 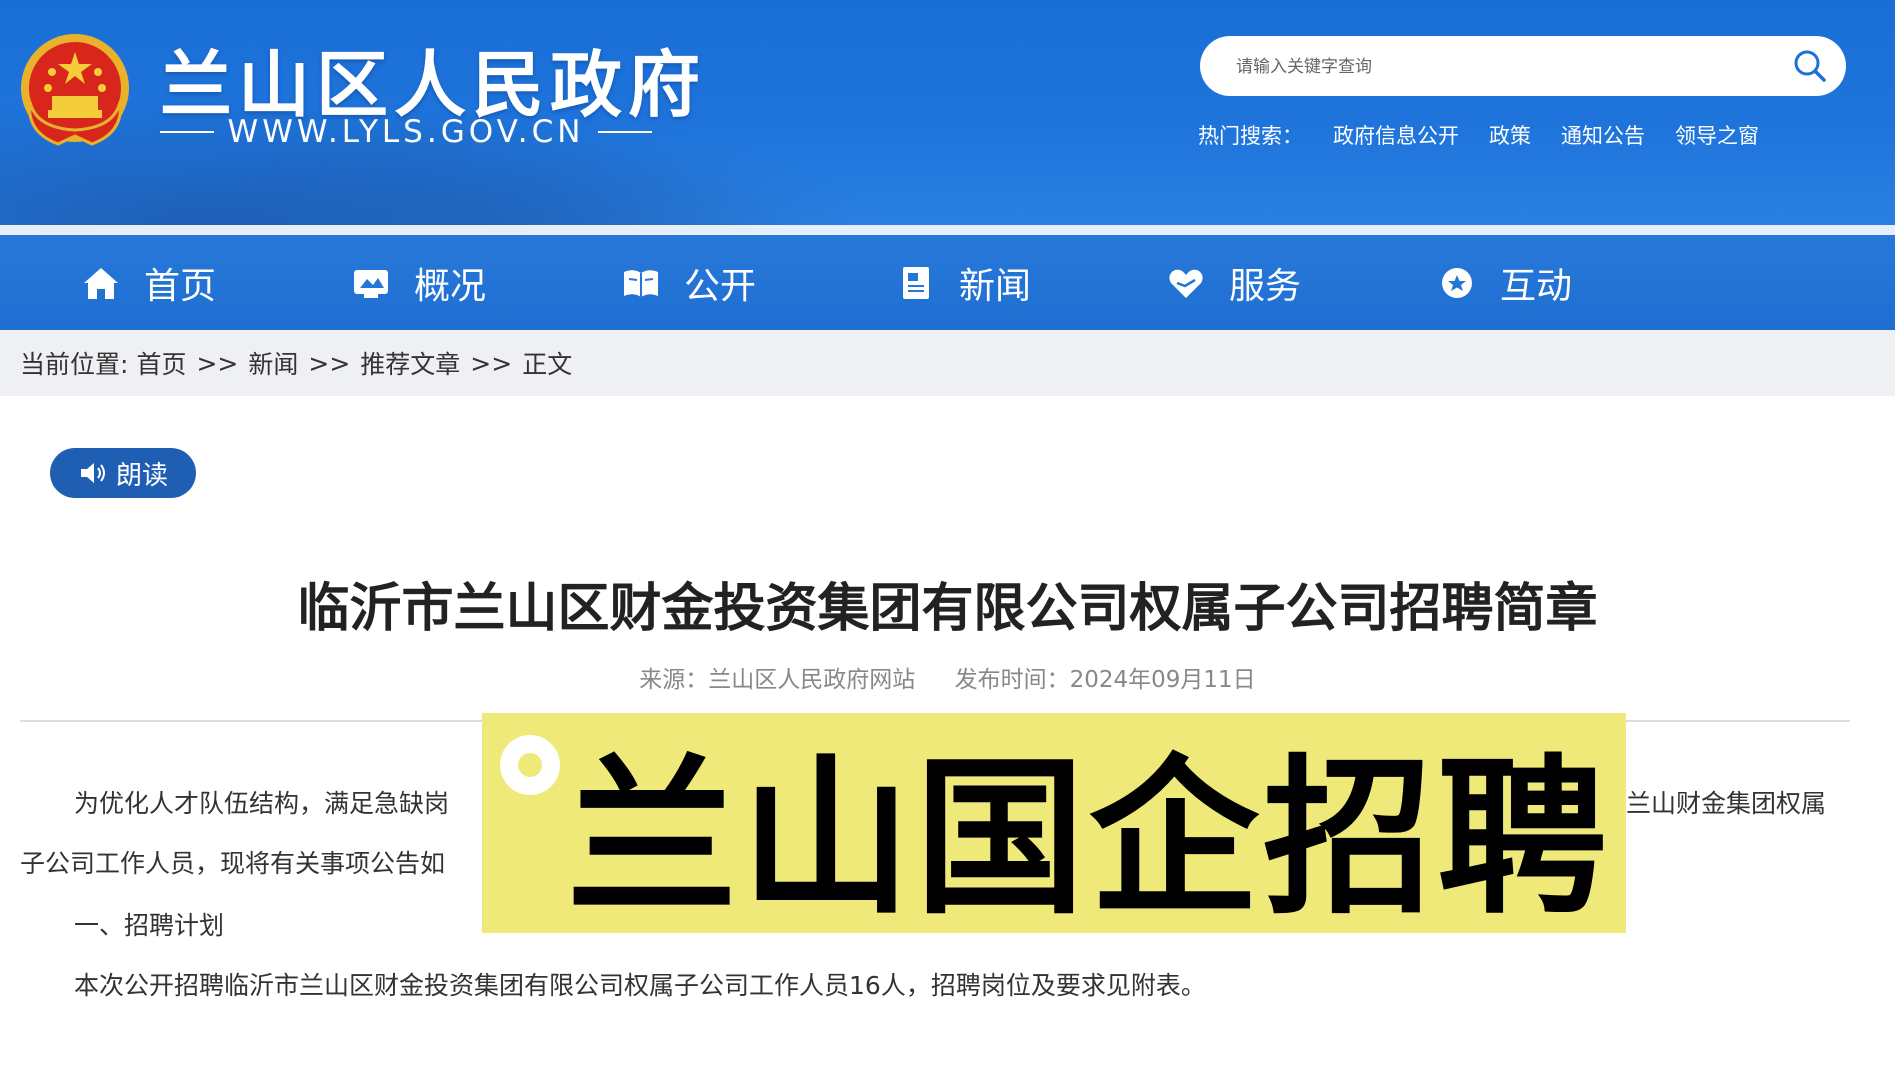 I want to click on hot-search-link: 通知公告, so click(x=1603, y=135).